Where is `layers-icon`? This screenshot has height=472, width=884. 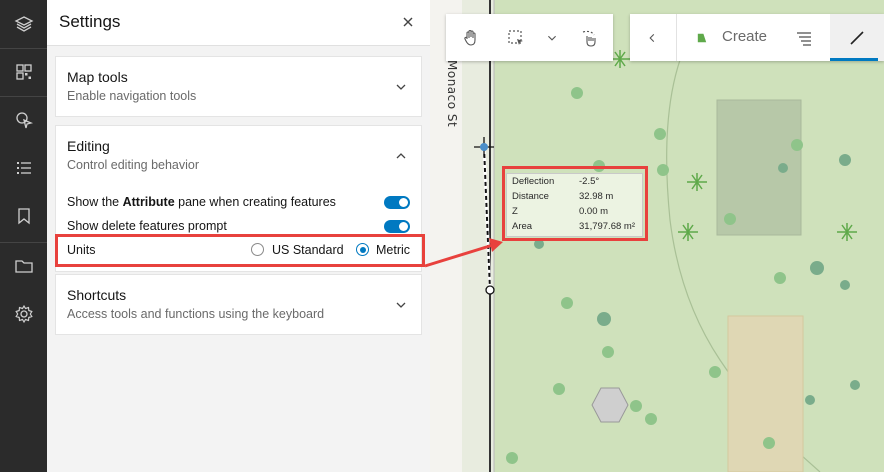
layers-icon is located at coordinates (23, 24).